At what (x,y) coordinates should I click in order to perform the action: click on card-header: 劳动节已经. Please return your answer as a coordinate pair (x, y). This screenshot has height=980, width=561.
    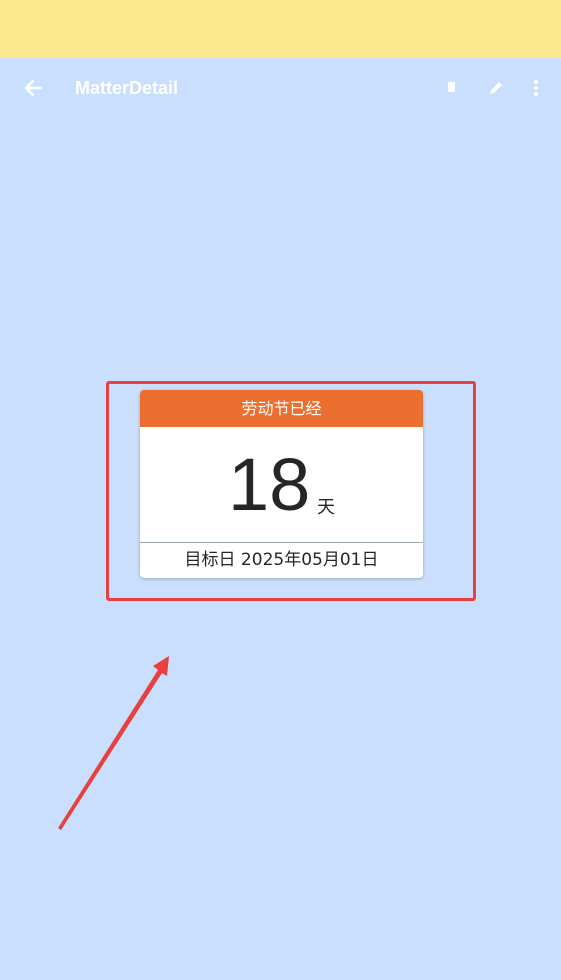
    Looking at the image, I should click on (281, 408).